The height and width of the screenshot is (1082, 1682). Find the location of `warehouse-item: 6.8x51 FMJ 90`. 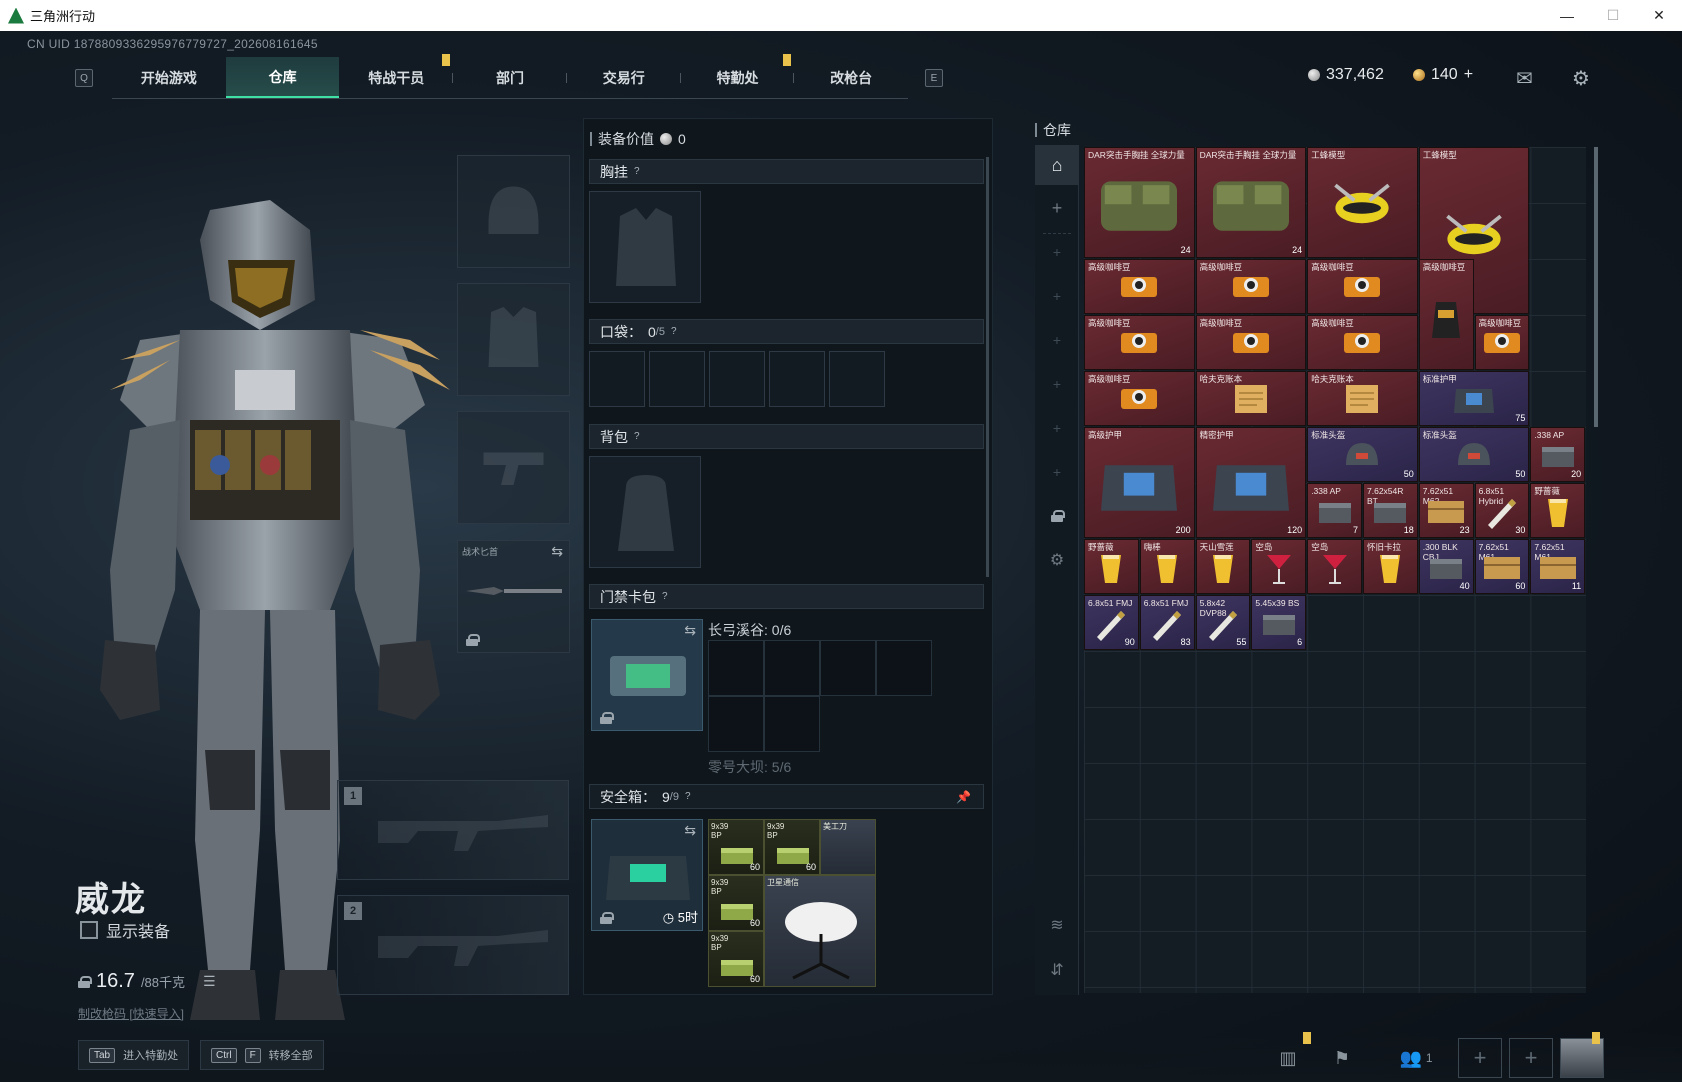

warehouse-item: 6.8x51 FMJ 90 is located at coordinates (1111, 622).